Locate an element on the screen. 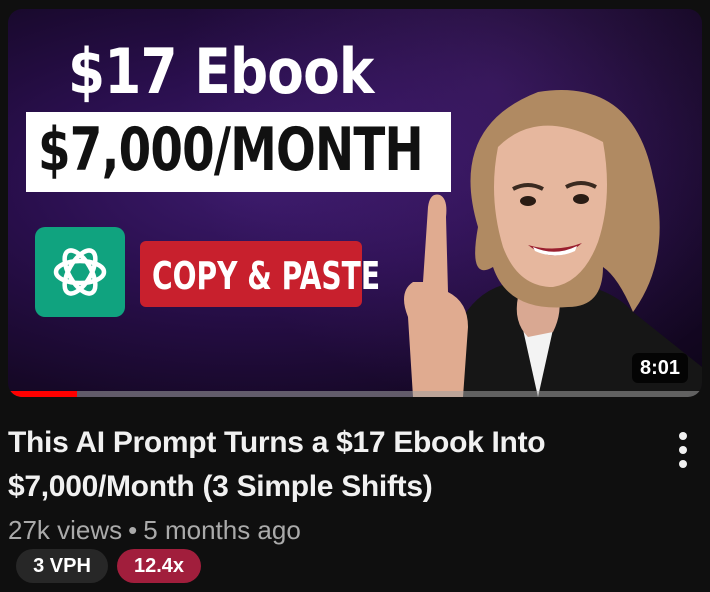 Image resolution: width=710 pixels, height=592 pixels. upload-age: 5 months ago is located at coordinates (222, 530).